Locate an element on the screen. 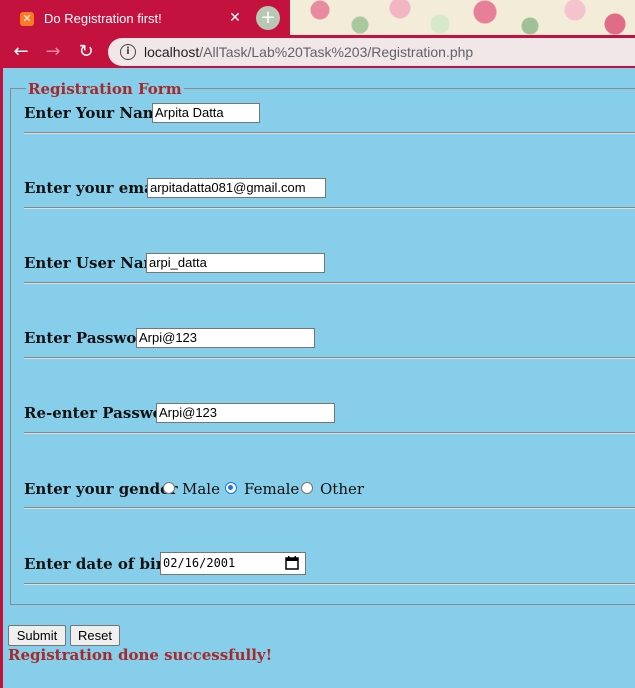  repassword-input: Arpi@123 is located at coordinates (245, 413).